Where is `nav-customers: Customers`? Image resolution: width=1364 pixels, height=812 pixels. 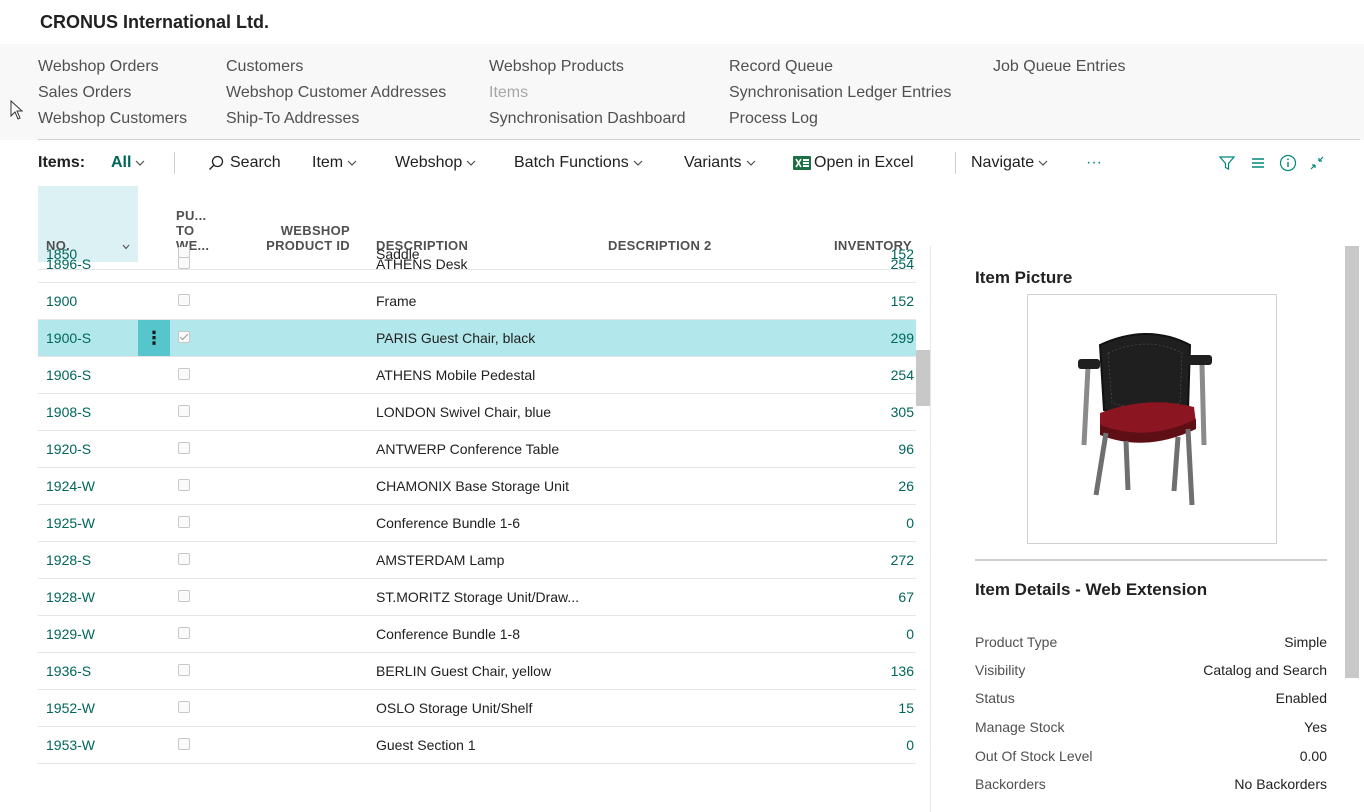 nav-customers: Customers is located at coordinates (336, 67).